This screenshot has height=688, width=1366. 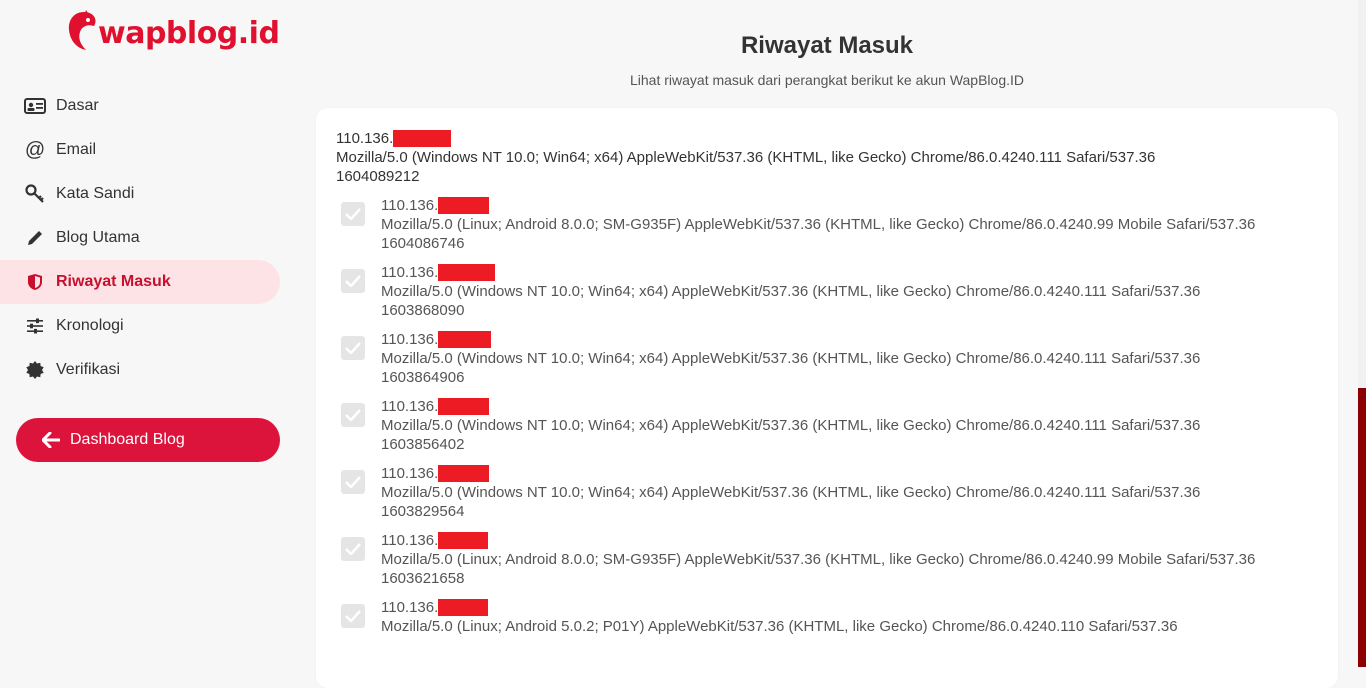 I want to click on dashboard-blog-label: Dashboard Blog, so click(x=127, y=439).